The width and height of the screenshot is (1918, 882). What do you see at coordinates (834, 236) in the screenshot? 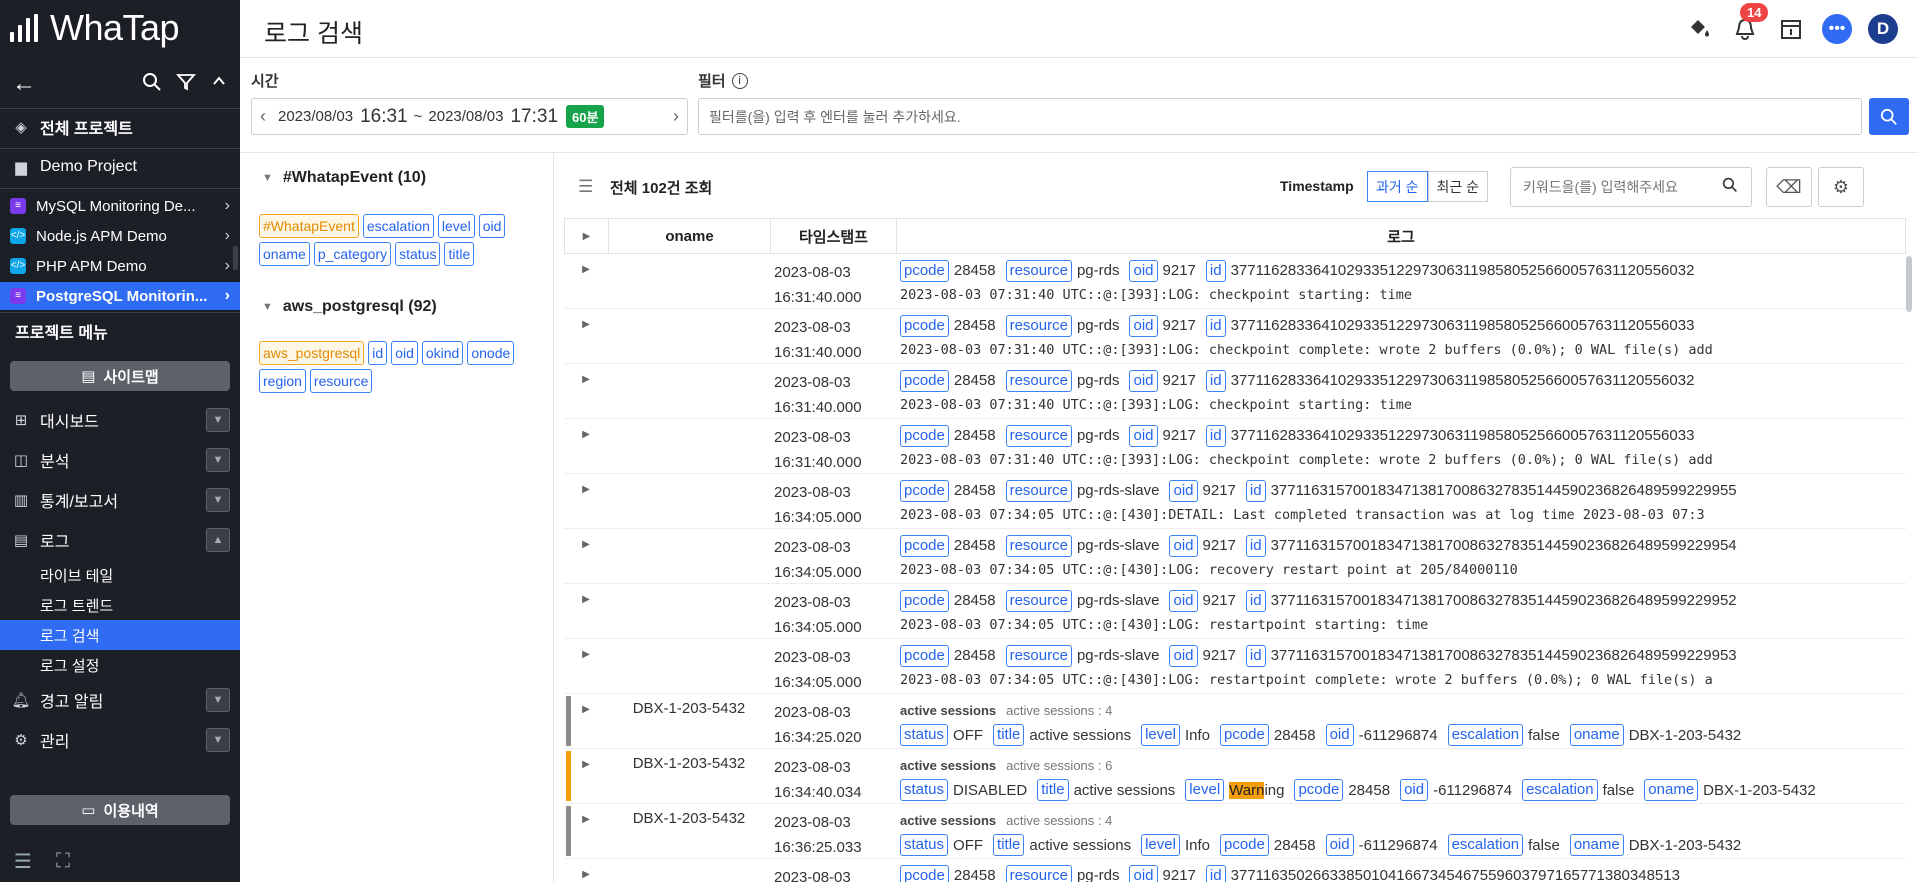
I see `column-header-timestamp: 타임스탬프` at bounding box center [834, 236].